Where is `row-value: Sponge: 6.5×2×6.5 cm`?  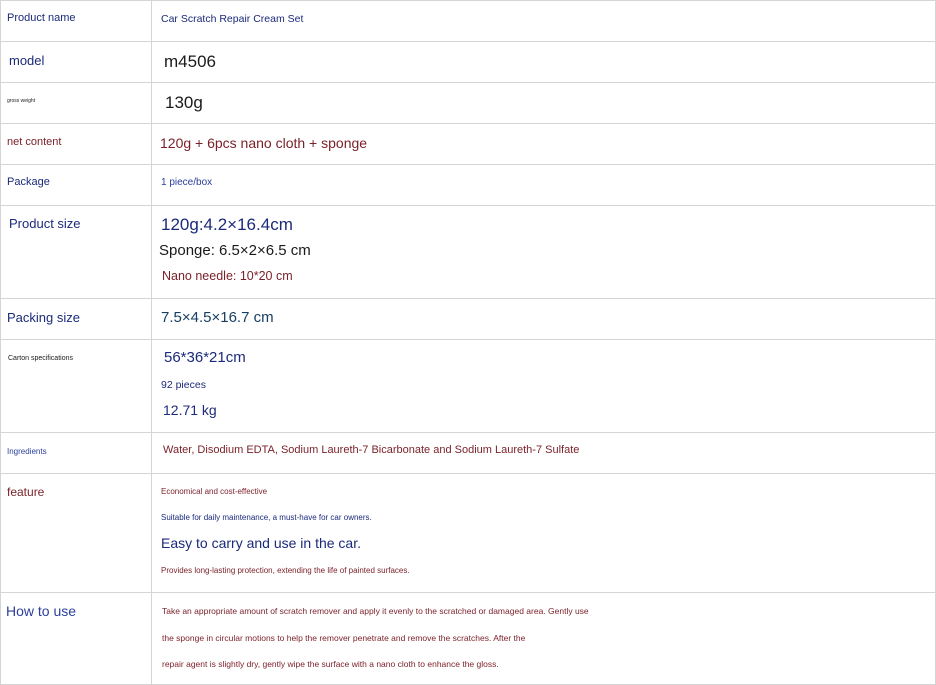 row-value: Sponge: 6.5×2×6.5 cm is located at coordinates (235, 250).